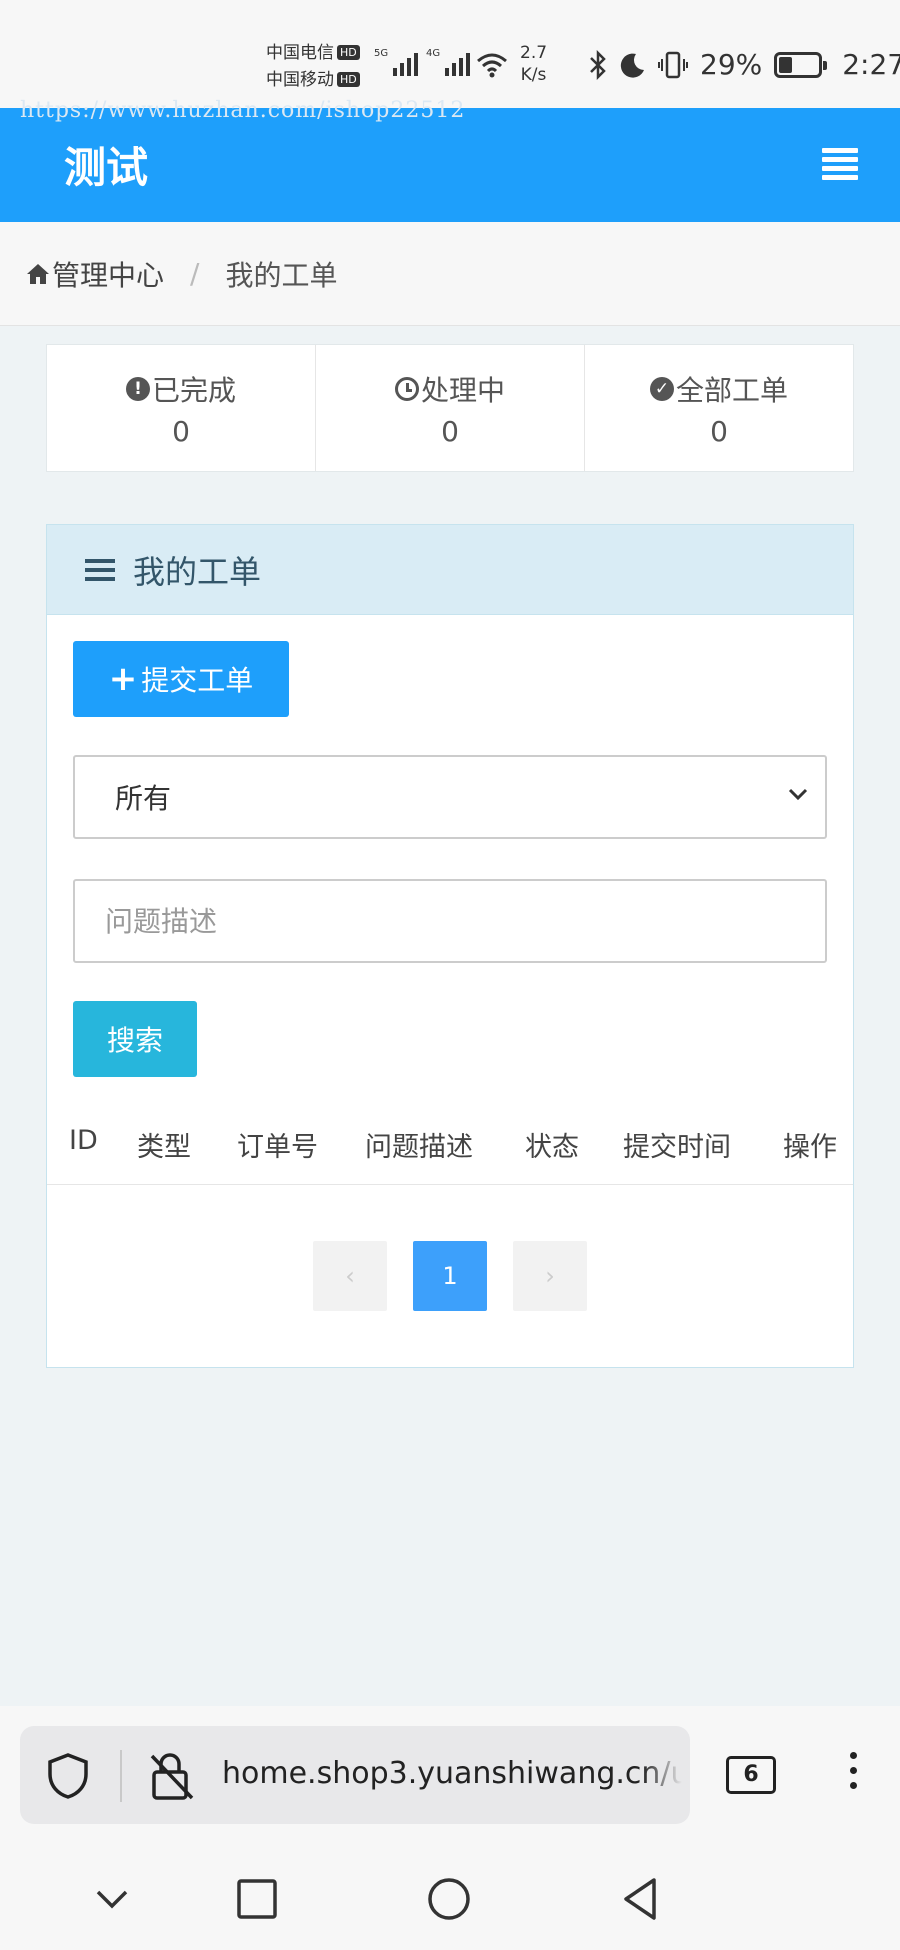  I want to click on system-nav-bar, so click(450, 1903).